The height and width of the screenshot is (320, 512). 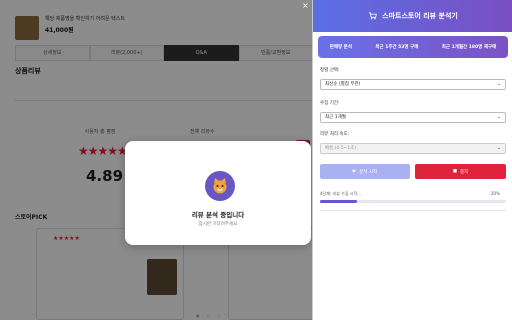 What do you see at coordinates (330, 70) in the screenshot?
I see `sort-label: 정렬 선택:` at bounding box center [330, 70].